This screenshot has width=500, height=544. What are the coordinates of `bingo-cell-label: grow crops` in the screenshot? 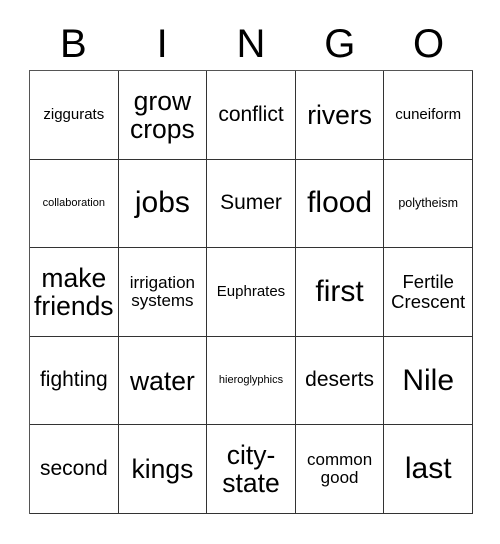 It's located at (162, 114).